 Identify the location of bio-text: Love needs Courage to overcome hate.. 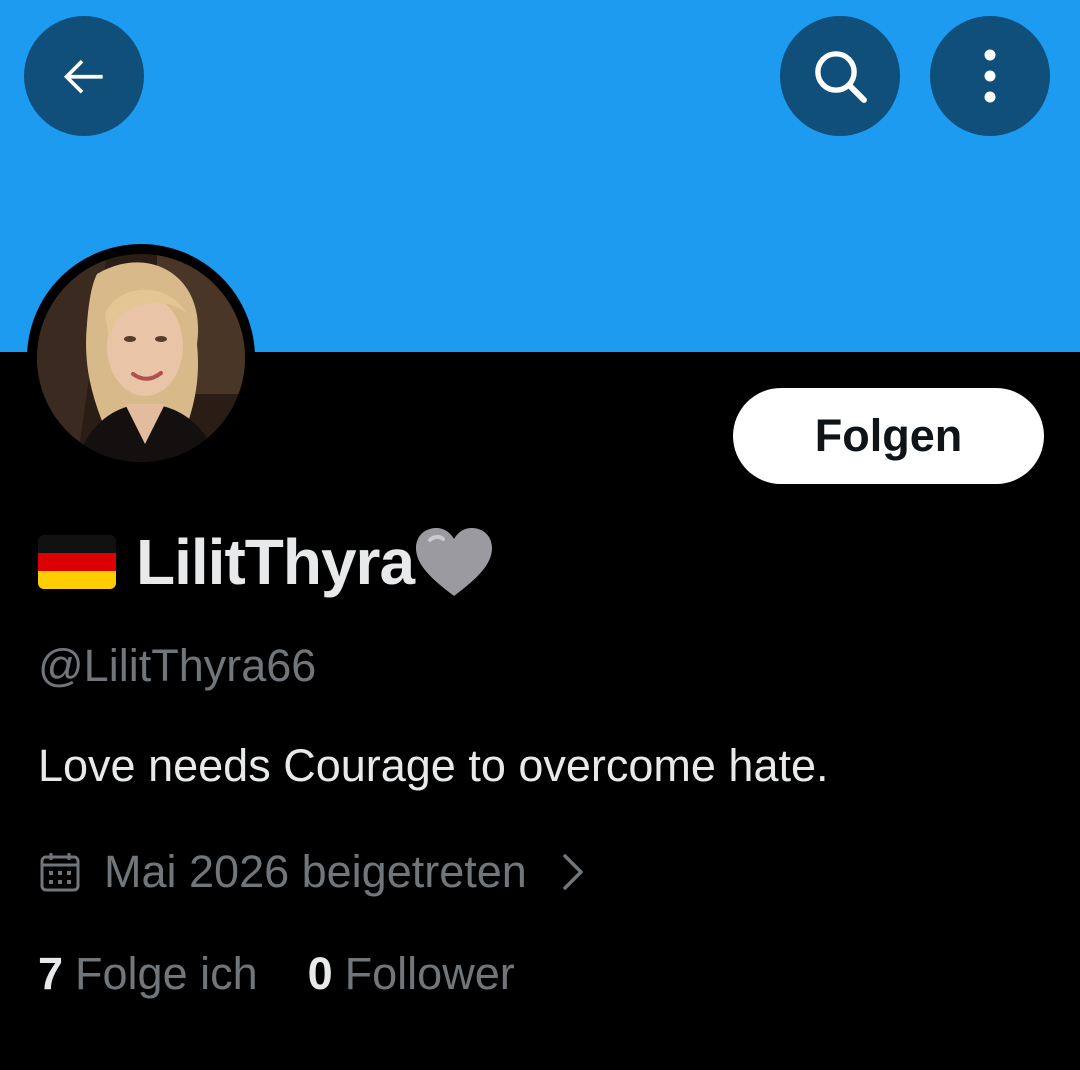
(433, 765).